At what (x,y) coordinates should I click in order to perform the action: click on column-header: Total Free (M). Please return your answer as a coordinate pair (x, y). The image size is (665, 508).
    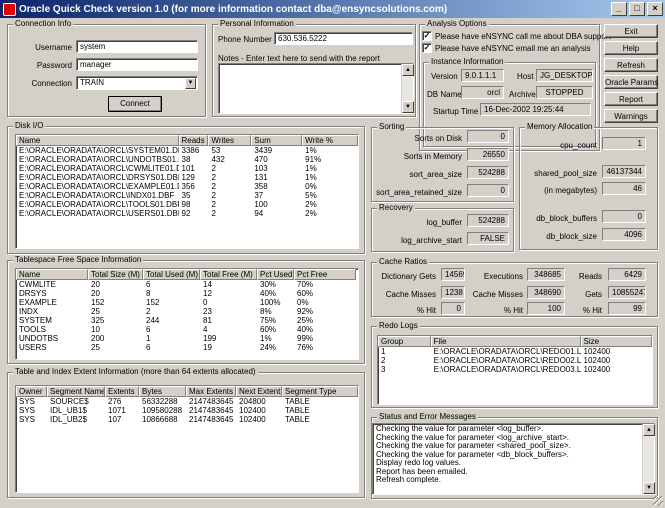
    Looking at the image, I should click on (228, 274).